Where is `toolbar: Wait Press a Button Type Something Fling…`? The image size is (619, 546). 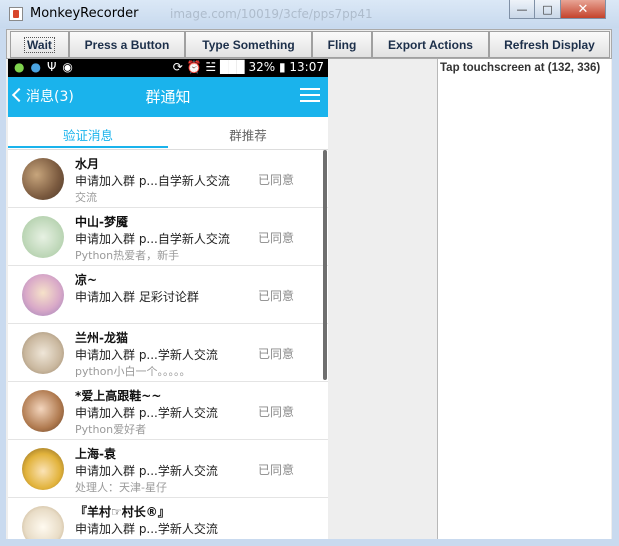
toolbar: Wait Press a Button Type Something Fling… is located at coordinates (309, 44).